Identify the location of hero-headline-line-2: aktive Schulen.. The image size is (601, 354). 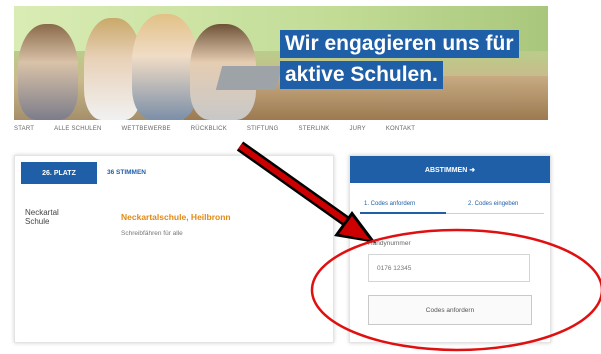
(361, 75).